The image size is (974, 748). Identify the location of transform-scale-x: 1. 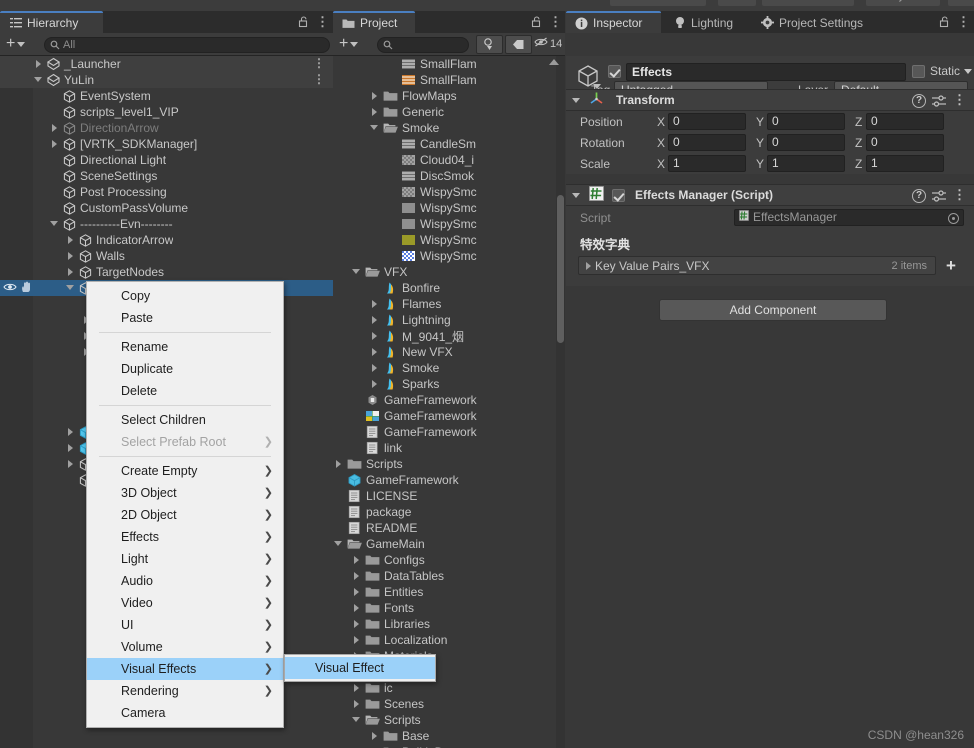
(707, 163).